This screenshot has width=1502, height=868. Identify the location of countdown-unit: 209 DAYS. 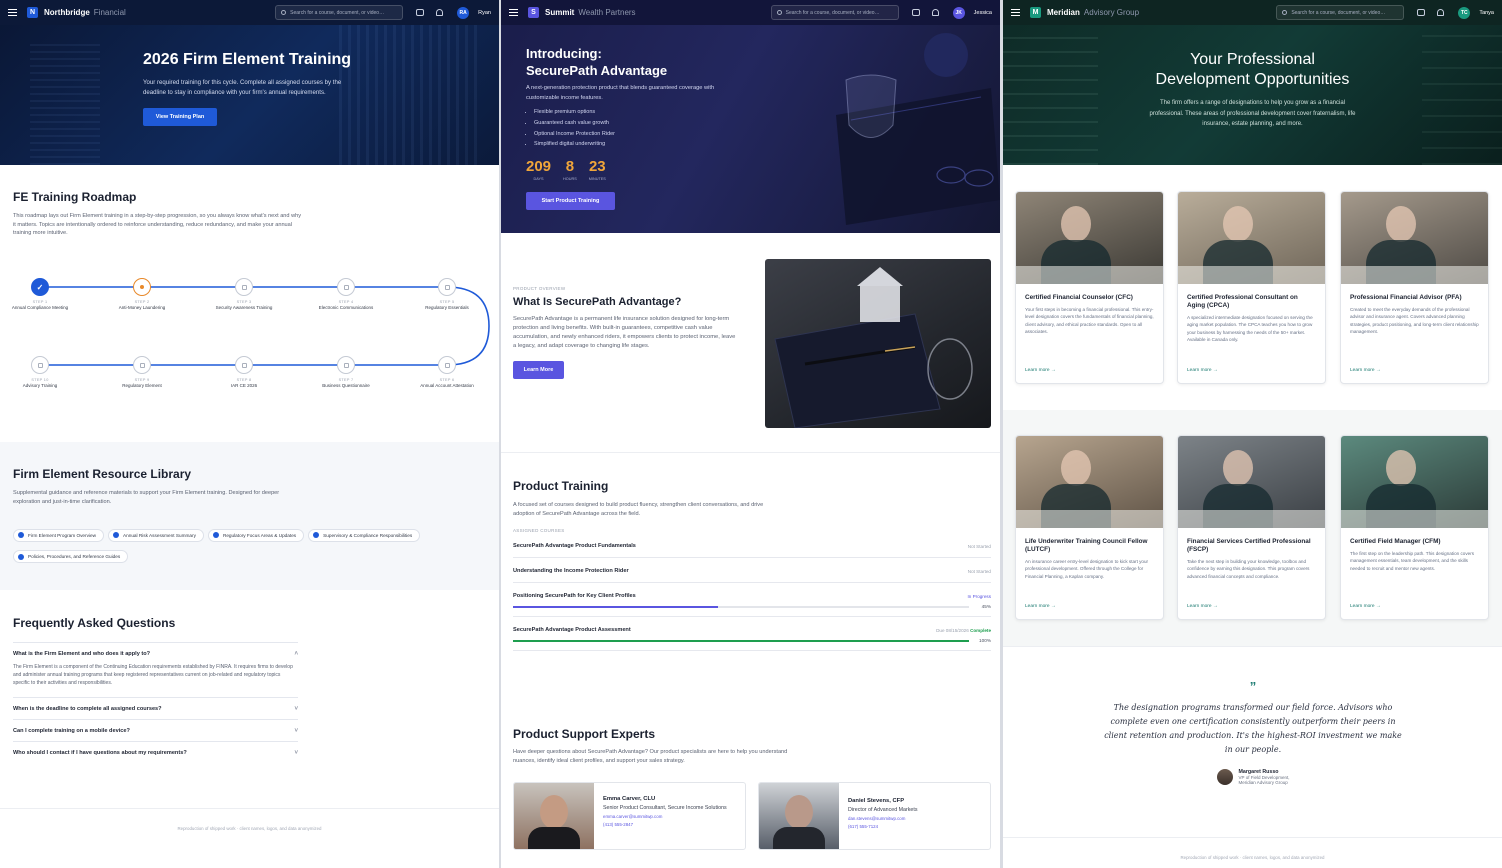
(538, 169).